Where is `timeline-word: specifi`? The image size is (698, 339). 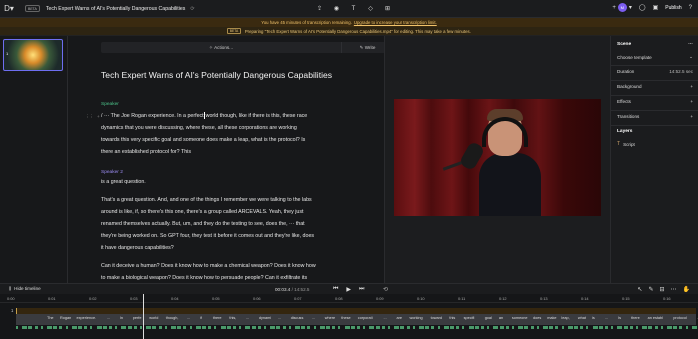 timeline-word: specifi is located at coordinates (469, 318).